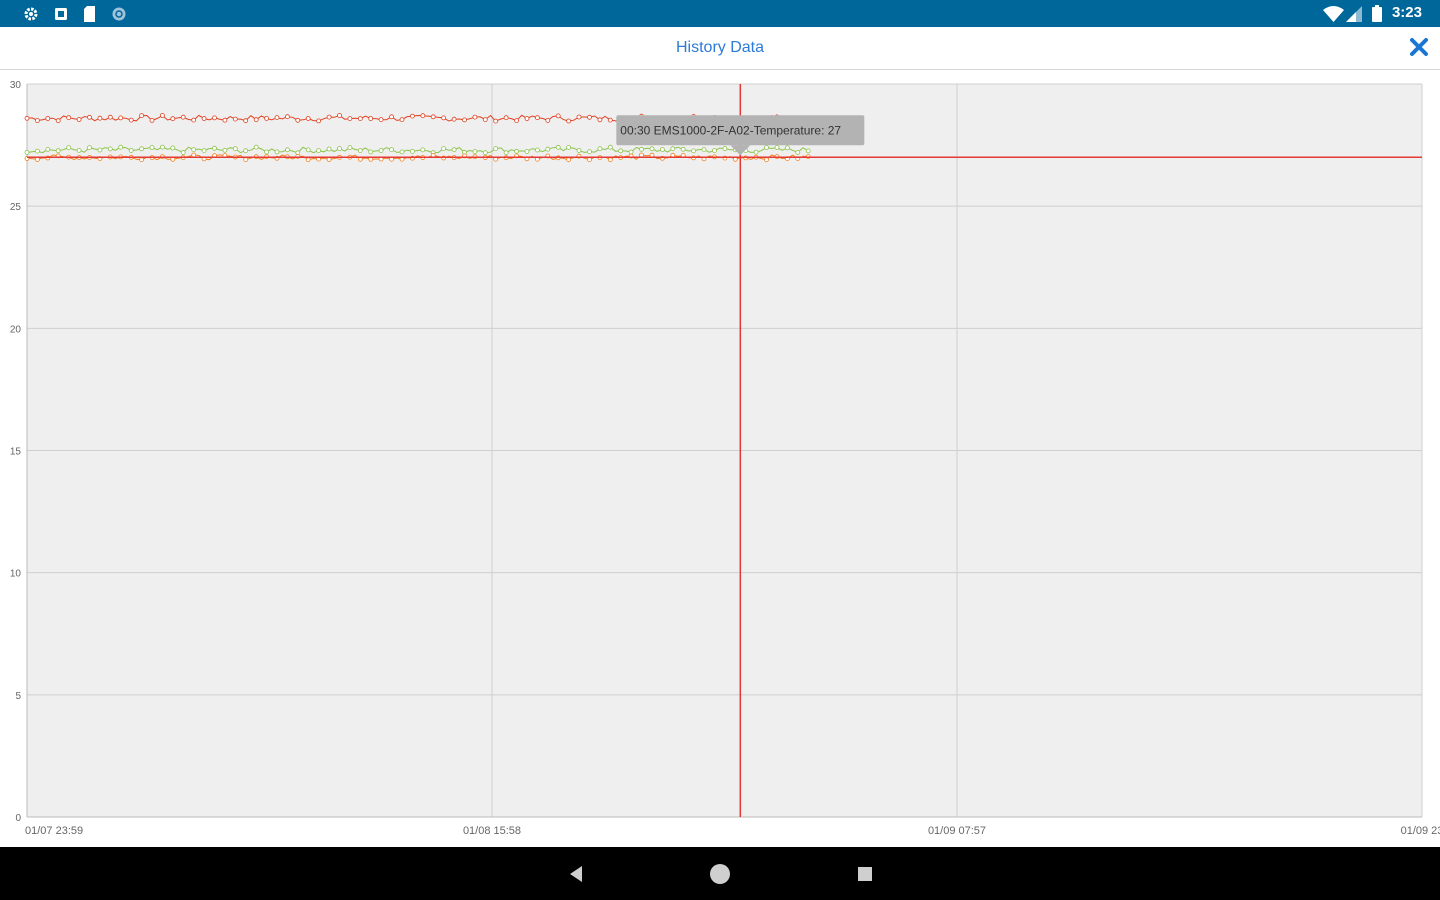  Describe the element at coordinates (865, 874) in the screenshot. I see `recents-button` at that location.